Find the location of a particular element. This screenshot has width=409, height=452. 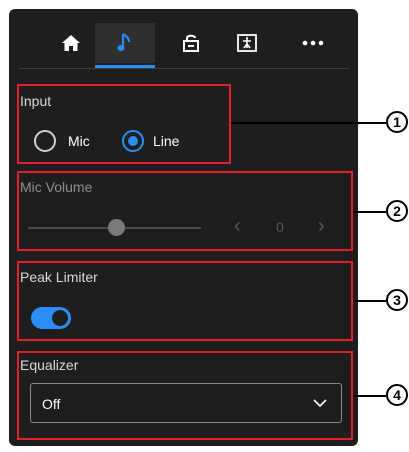

tab-divider is located at coordinates (184, 68).